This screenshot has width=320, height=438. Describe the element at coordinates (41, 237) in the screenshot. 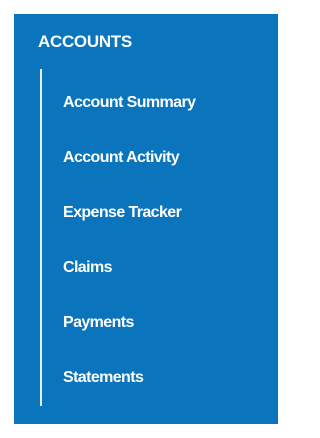

I see `nav-rail-divider` at that location.